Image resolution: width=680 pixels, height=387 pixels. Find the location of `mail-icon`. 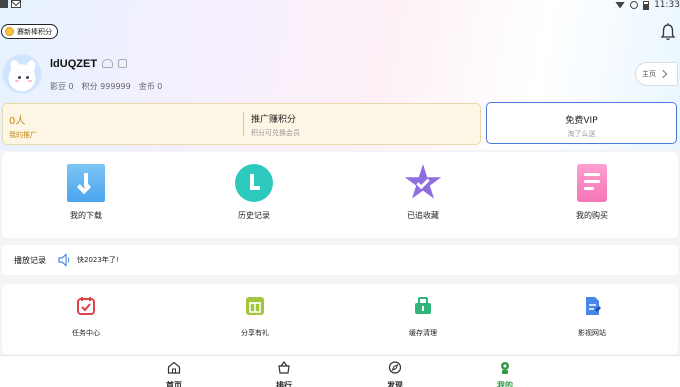

mail-icon is located at coordinates (16, 4).